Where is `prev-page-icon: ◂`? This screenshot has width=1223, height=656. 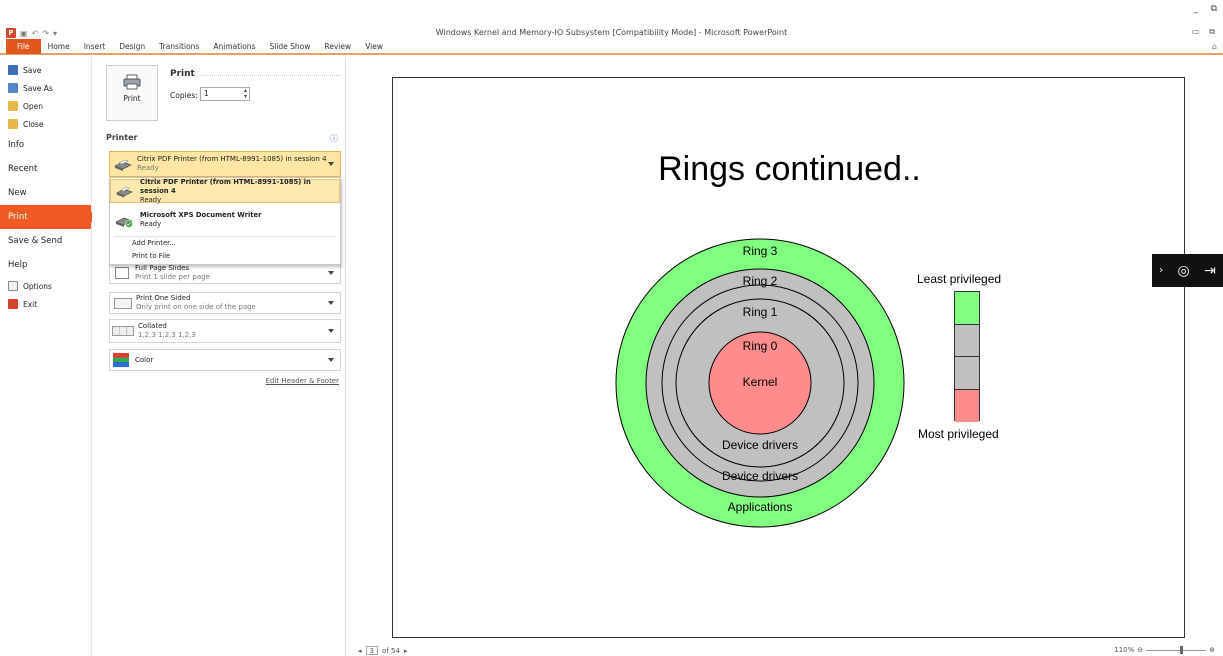
prev-page-icon: ◂ is located at coordinates (360, 651).